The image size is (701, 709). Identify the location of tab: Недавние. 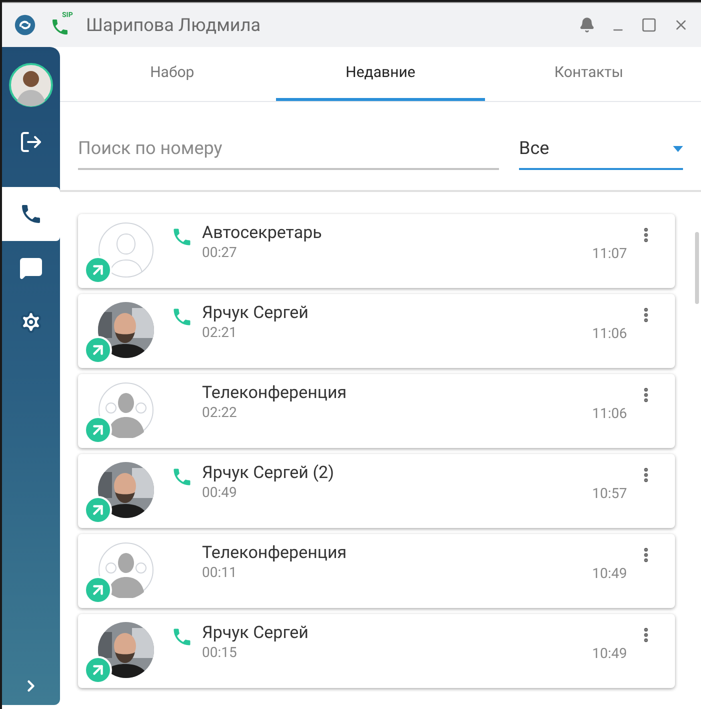
(380, 74).